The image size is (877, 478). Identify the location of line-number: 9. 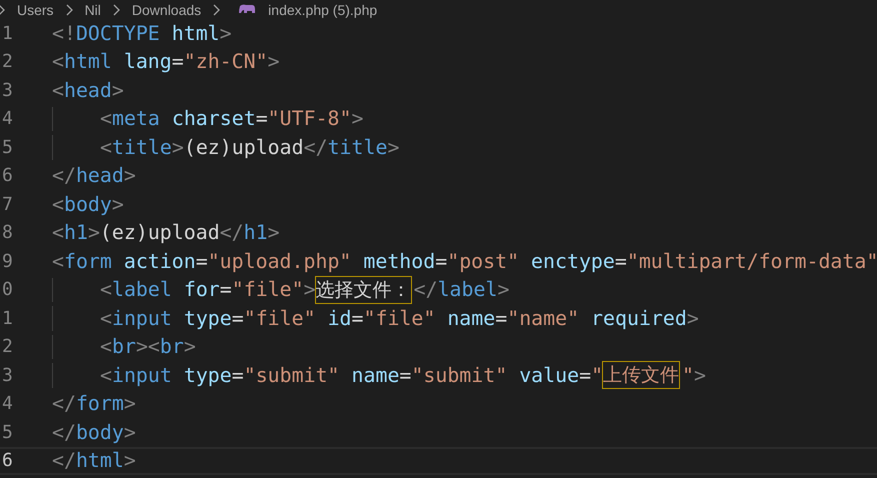
(7, 261).